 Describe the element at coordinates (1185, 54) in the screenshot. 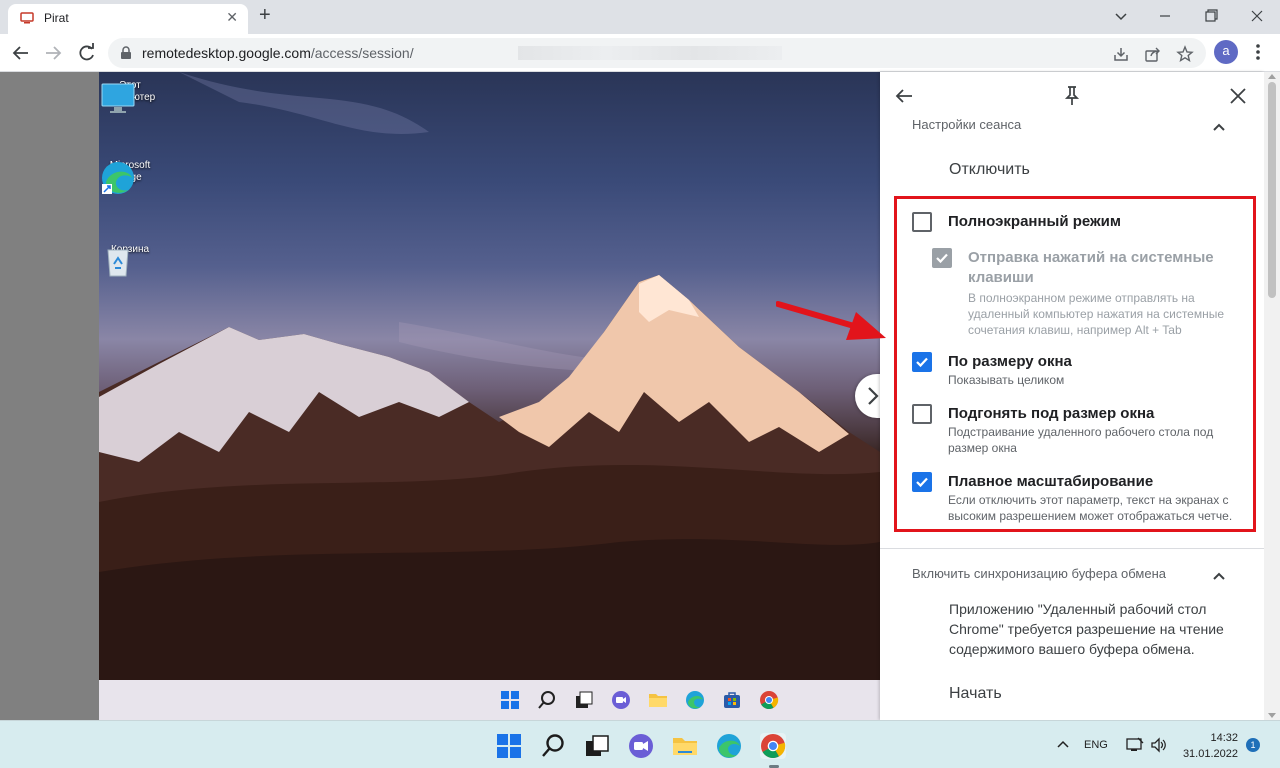

I see `bookmark-star-icon` at that location.